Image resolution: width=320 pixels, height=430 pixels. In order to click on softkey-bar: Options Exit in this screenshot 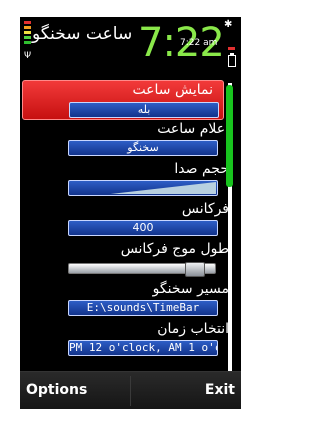, I will do `click(130, 390)`.